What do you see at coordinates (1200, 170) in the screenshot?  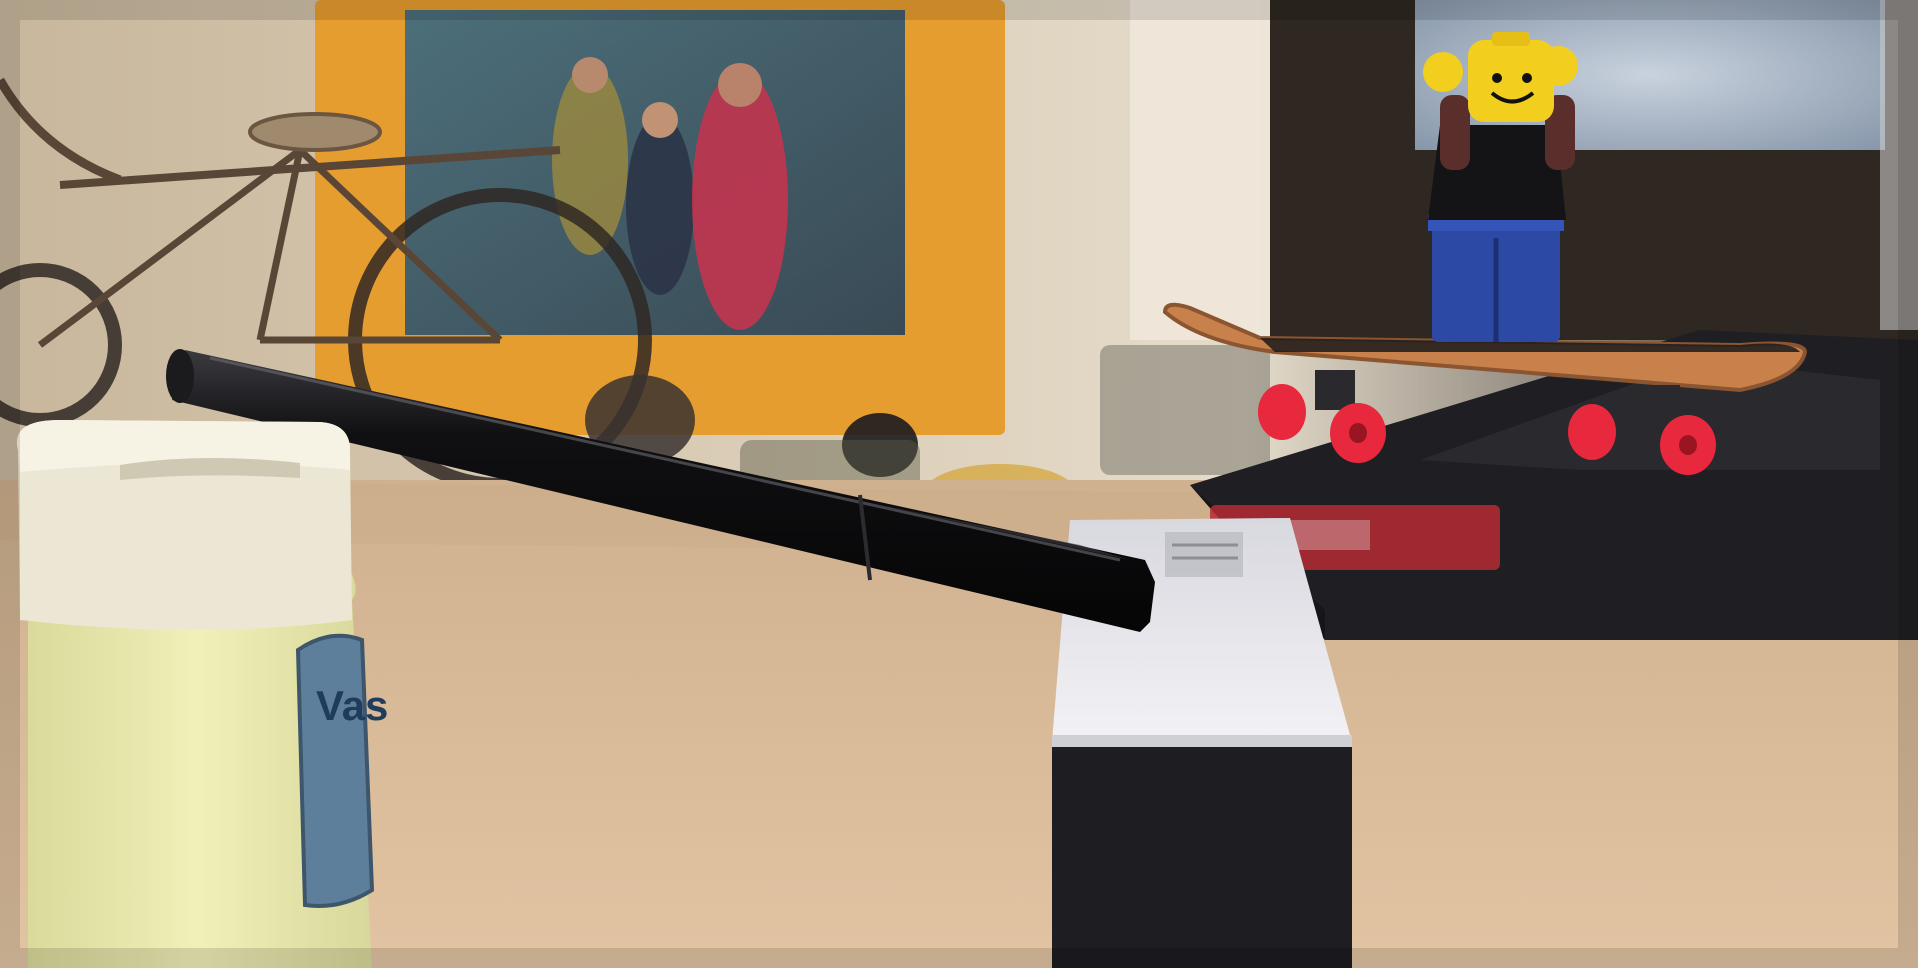 I see `white-pillar` at bounding box center [1200, 170].